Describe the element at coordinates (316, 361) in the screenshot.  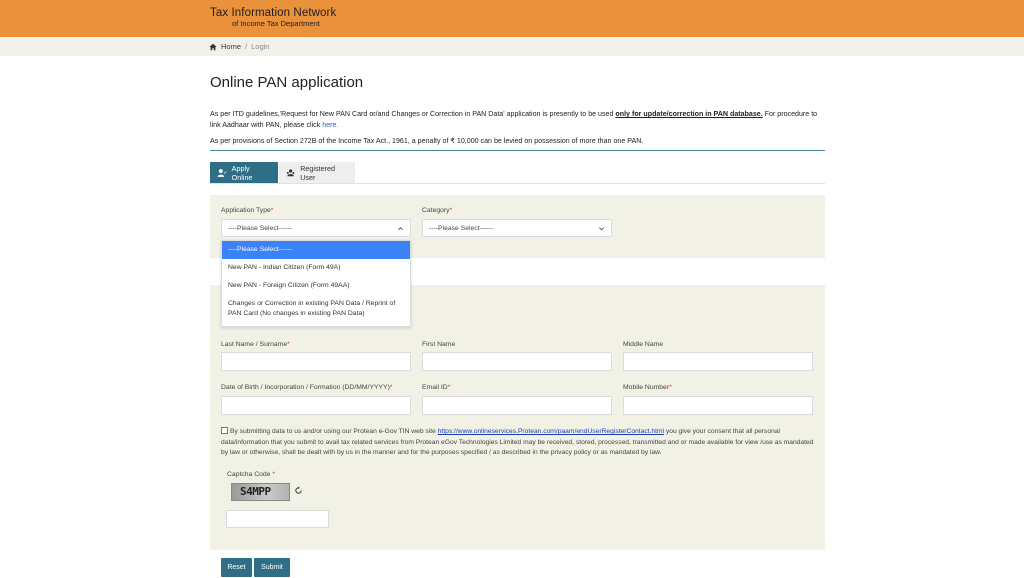
I see `last-name-input` at that location.